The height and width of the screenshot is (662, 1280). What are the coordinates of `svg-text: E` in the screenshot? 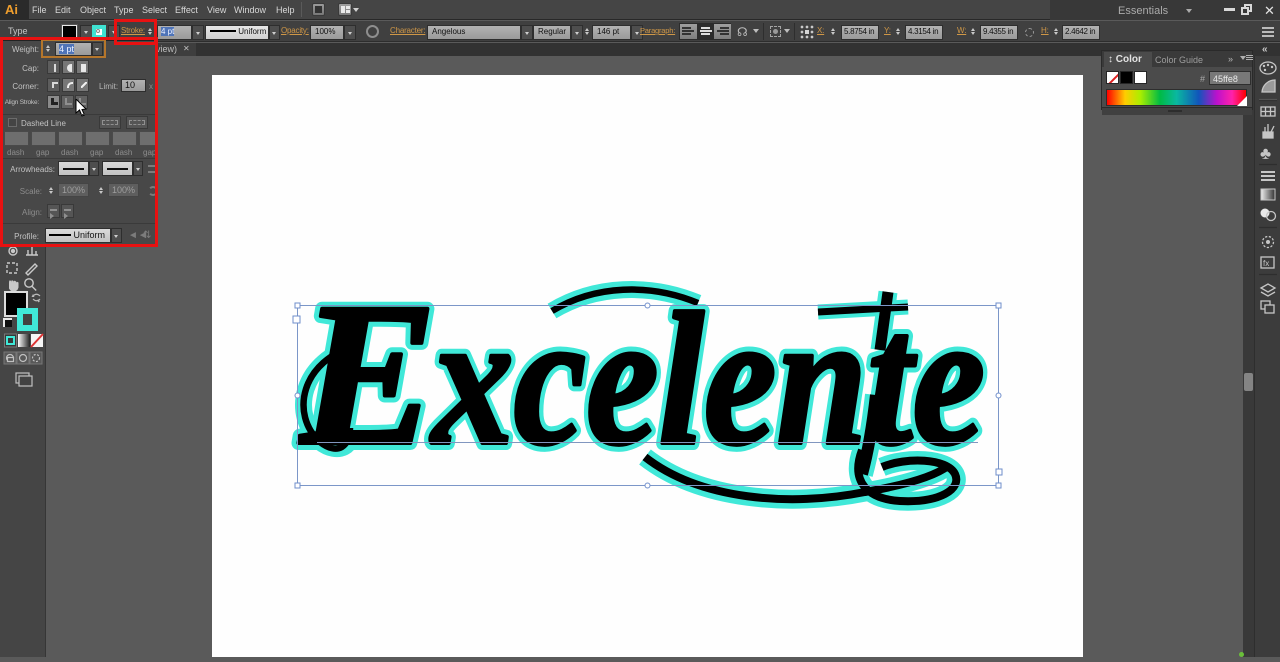 It's located at (367, 374).